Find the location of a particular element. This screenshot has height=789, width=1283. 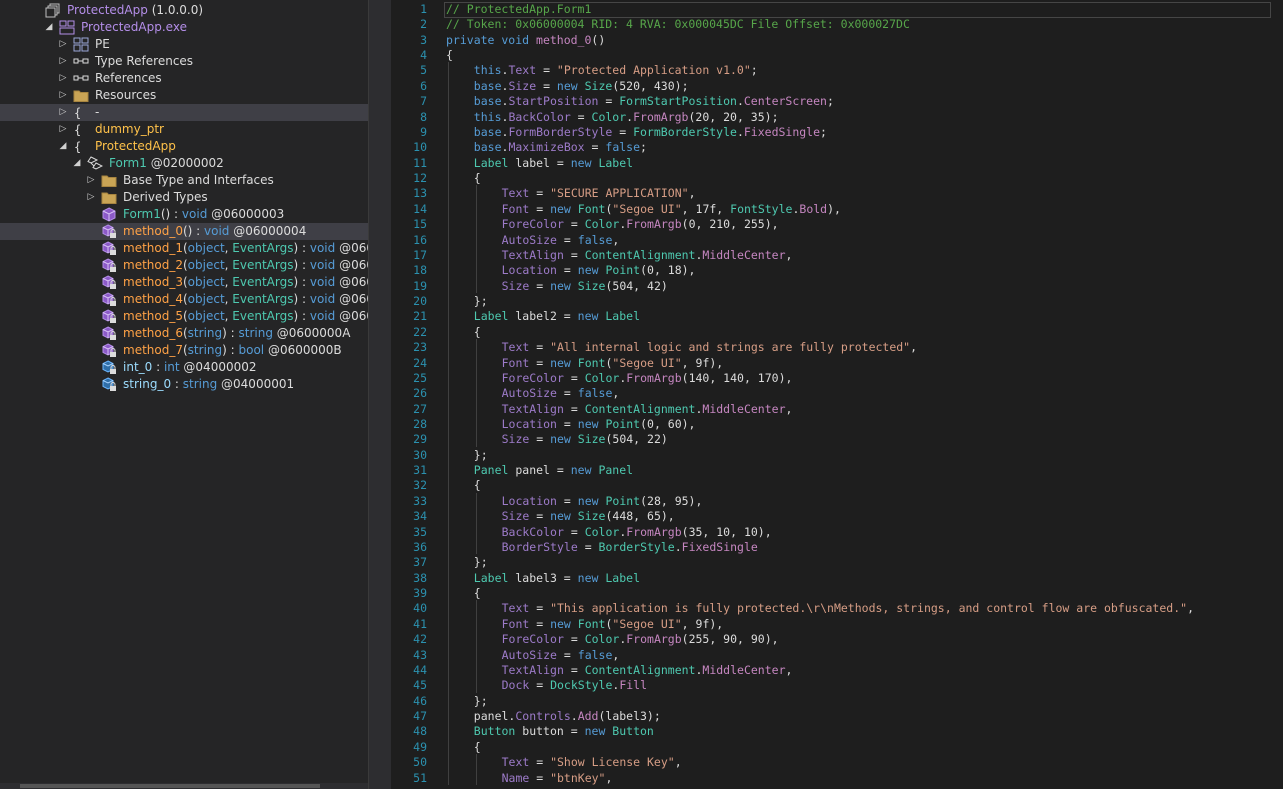

code-line: 37}; is located at coordinates (837, 562).